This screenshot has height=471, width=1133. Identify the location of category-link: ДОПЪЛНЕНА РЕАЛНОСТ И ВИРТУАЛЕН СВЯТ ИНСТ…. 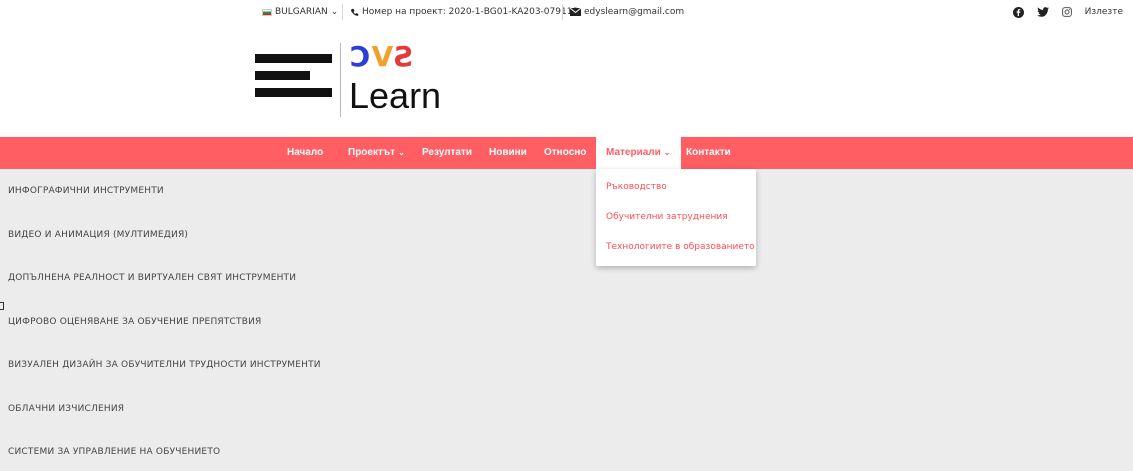
(152, 278).